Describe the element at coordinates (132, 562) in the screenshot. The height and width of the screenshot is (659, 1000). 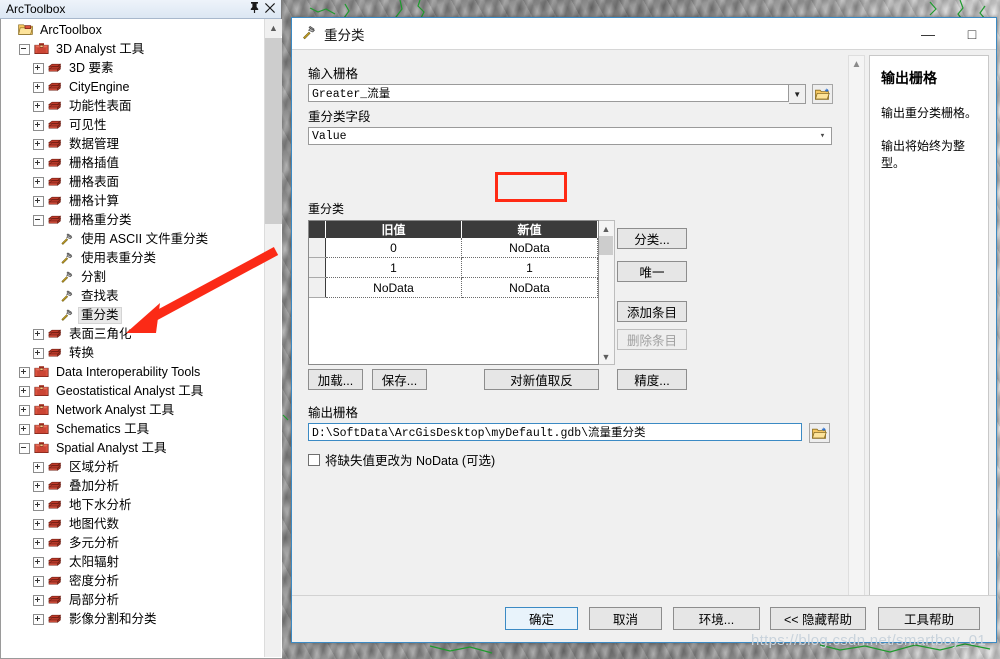
I see `tree-item: 太阳辐射` at that location.